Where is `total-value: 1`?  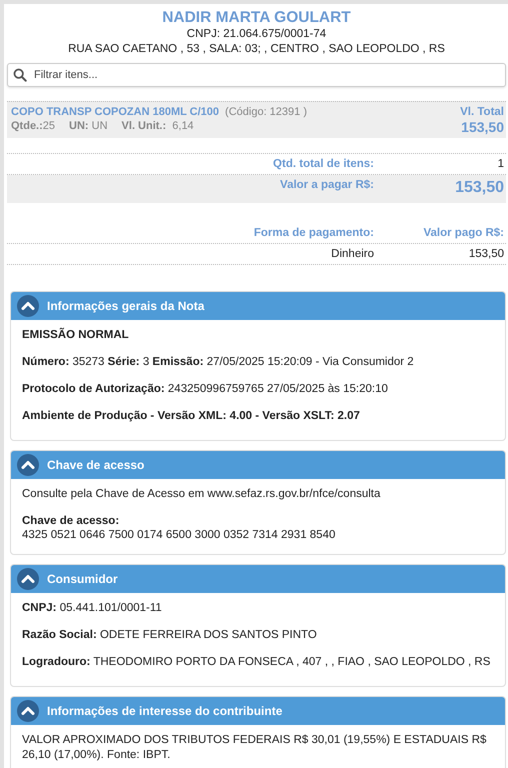 total-value: 1 is located at coordinates (500, 164).